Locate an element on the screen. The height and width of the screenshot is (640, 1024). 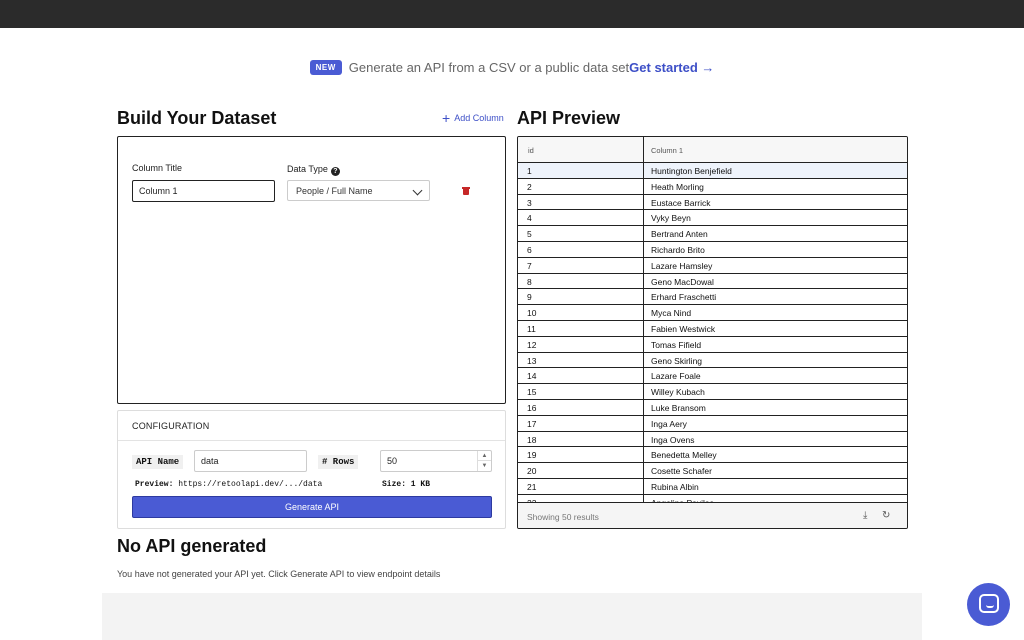
cell-column-1: Myca Nind is located at coordinates (671, 313).